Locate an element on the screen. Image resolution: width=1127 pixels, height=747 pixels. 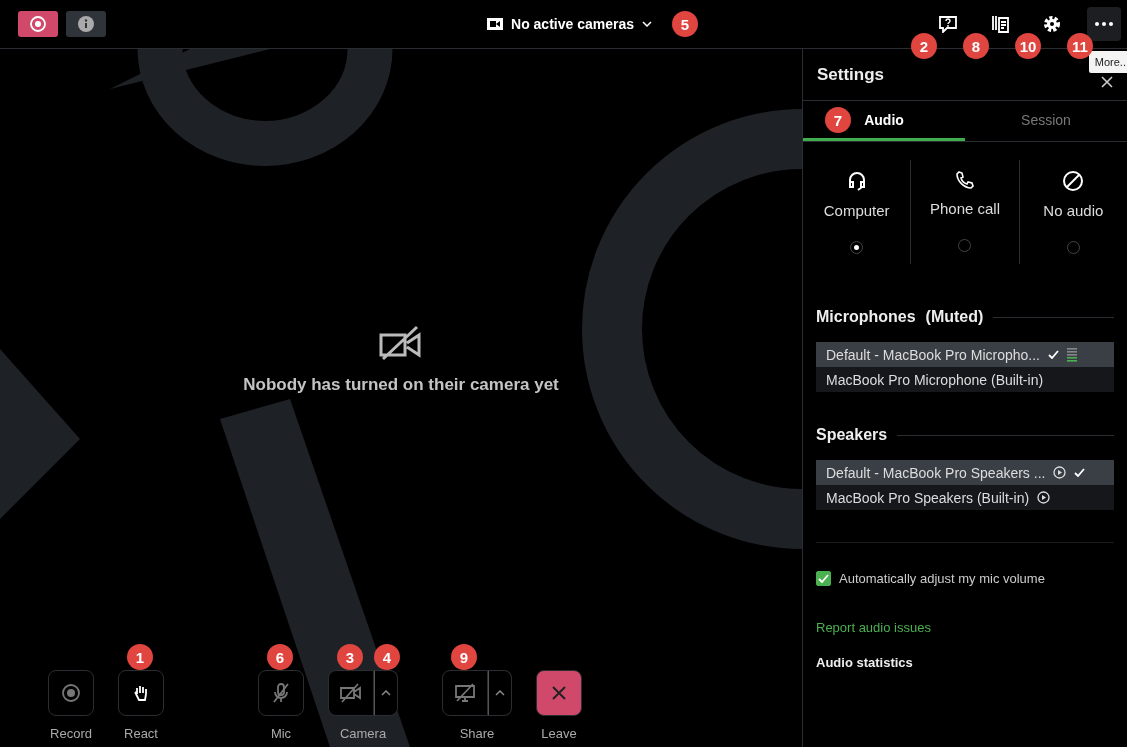
number-badge: 5 is located at coordinates (685, 24).